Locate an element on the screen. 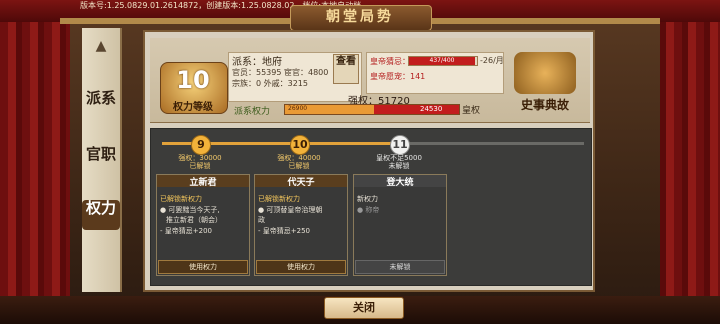 This screenshot has width=720, height=324. card-desc: ● 可罢黜当今天子, is located at coordinates (190, 210).